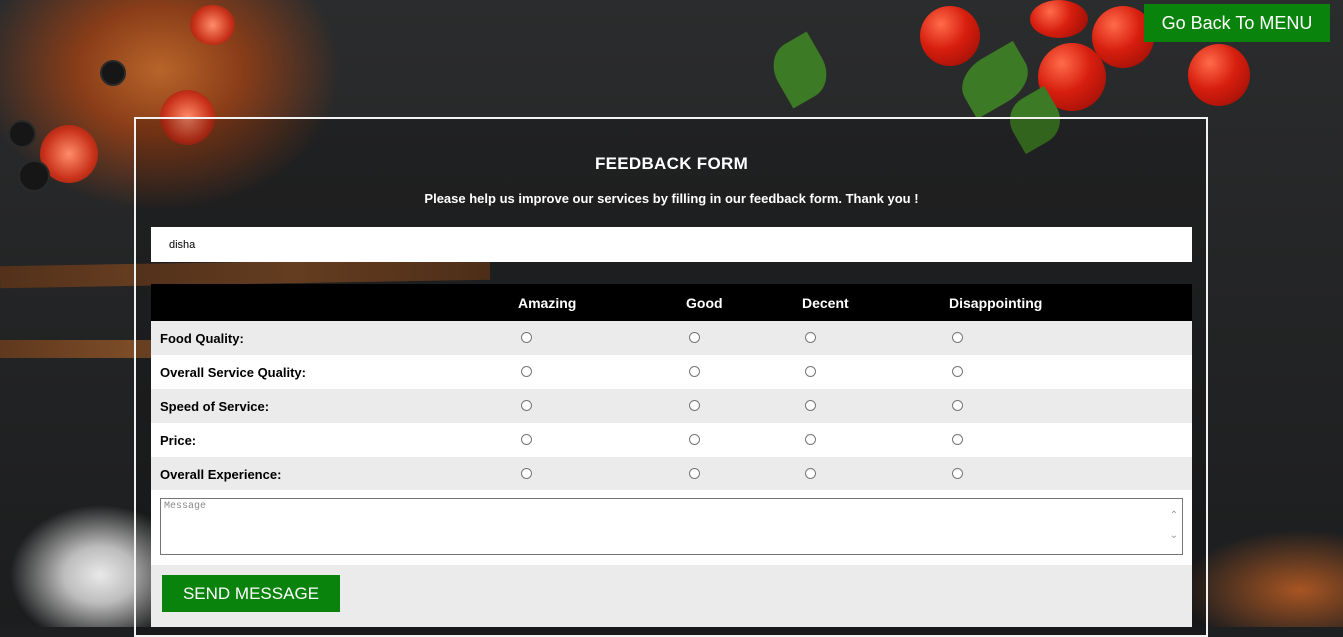 The image size is (1343, 637). Describe the element at coordinates (1237, 23) in the screenshot. I see `go-back-to-menu-button: Go Back To MENU` at that location.